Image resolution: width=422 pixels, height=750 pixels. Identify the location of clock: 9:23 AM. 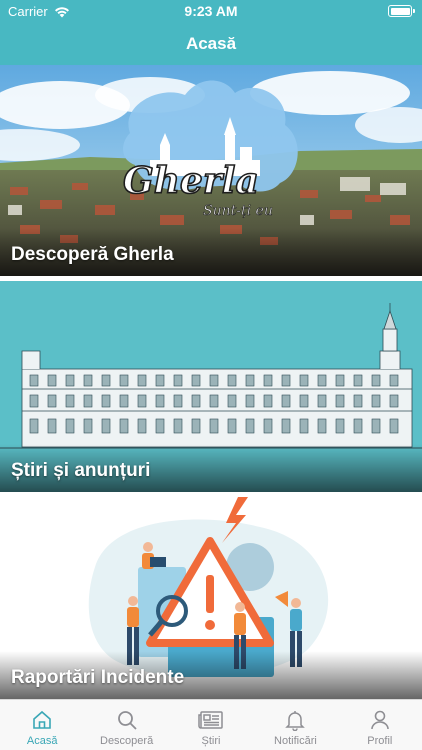
(211, 11).